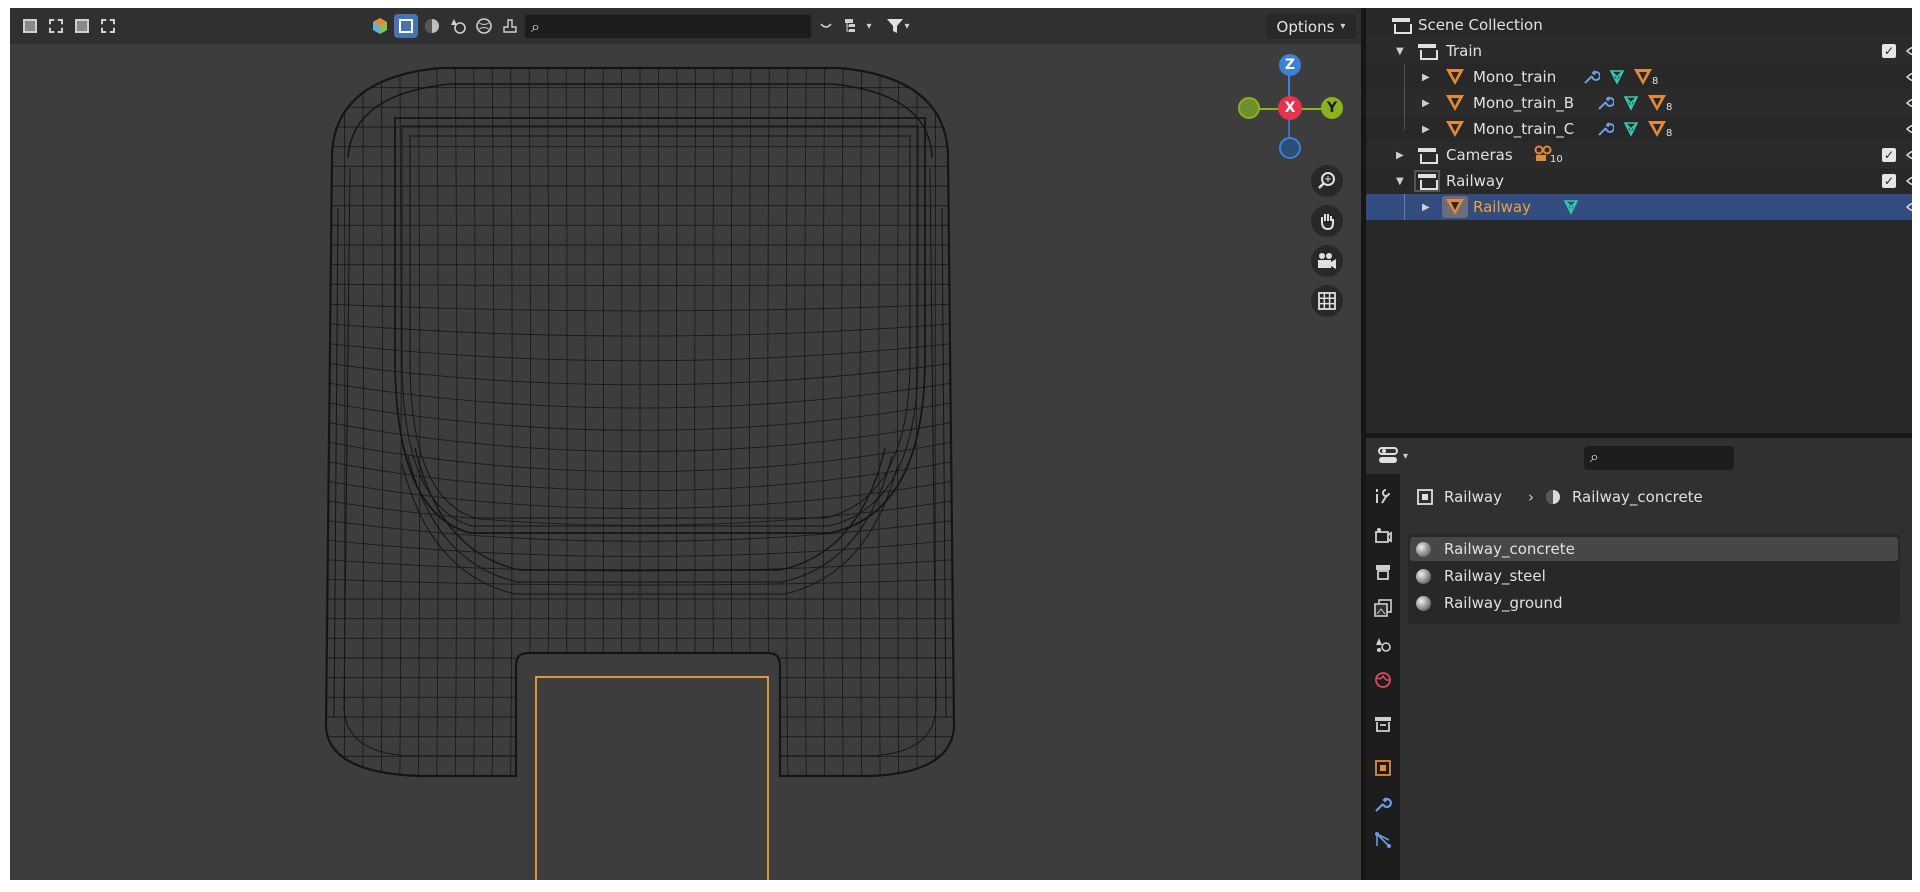  Describe the element at coordinates (1249, 108) in the screenshot. I see `gizmo-neg-y-axis` at that location.